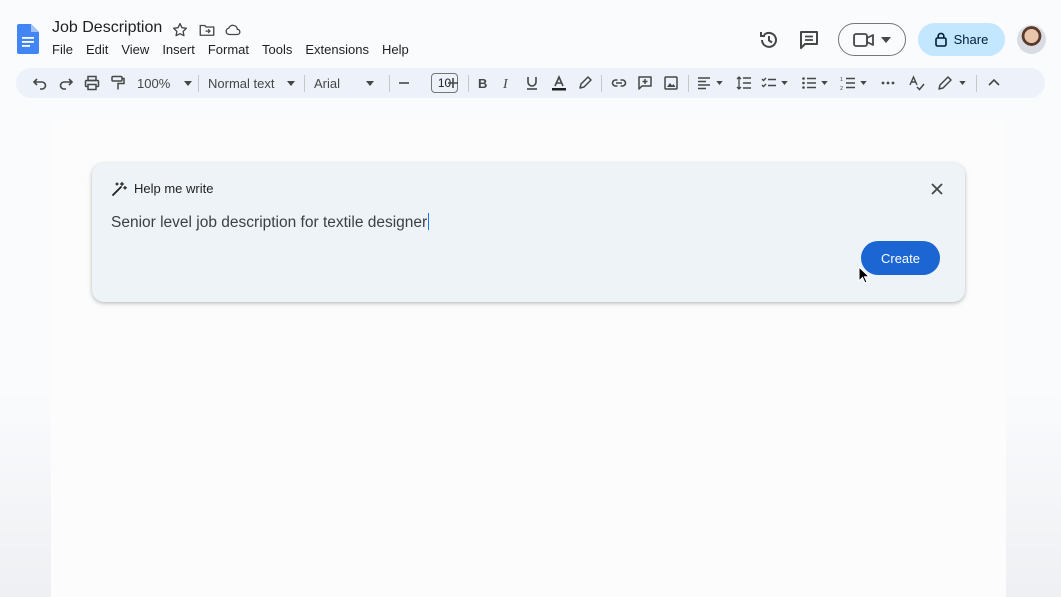 The width and height of the screenshot is (1061, 597). Describe the element at coordinates (92, 83) in the screenshot. I see `print-icon` at that location.